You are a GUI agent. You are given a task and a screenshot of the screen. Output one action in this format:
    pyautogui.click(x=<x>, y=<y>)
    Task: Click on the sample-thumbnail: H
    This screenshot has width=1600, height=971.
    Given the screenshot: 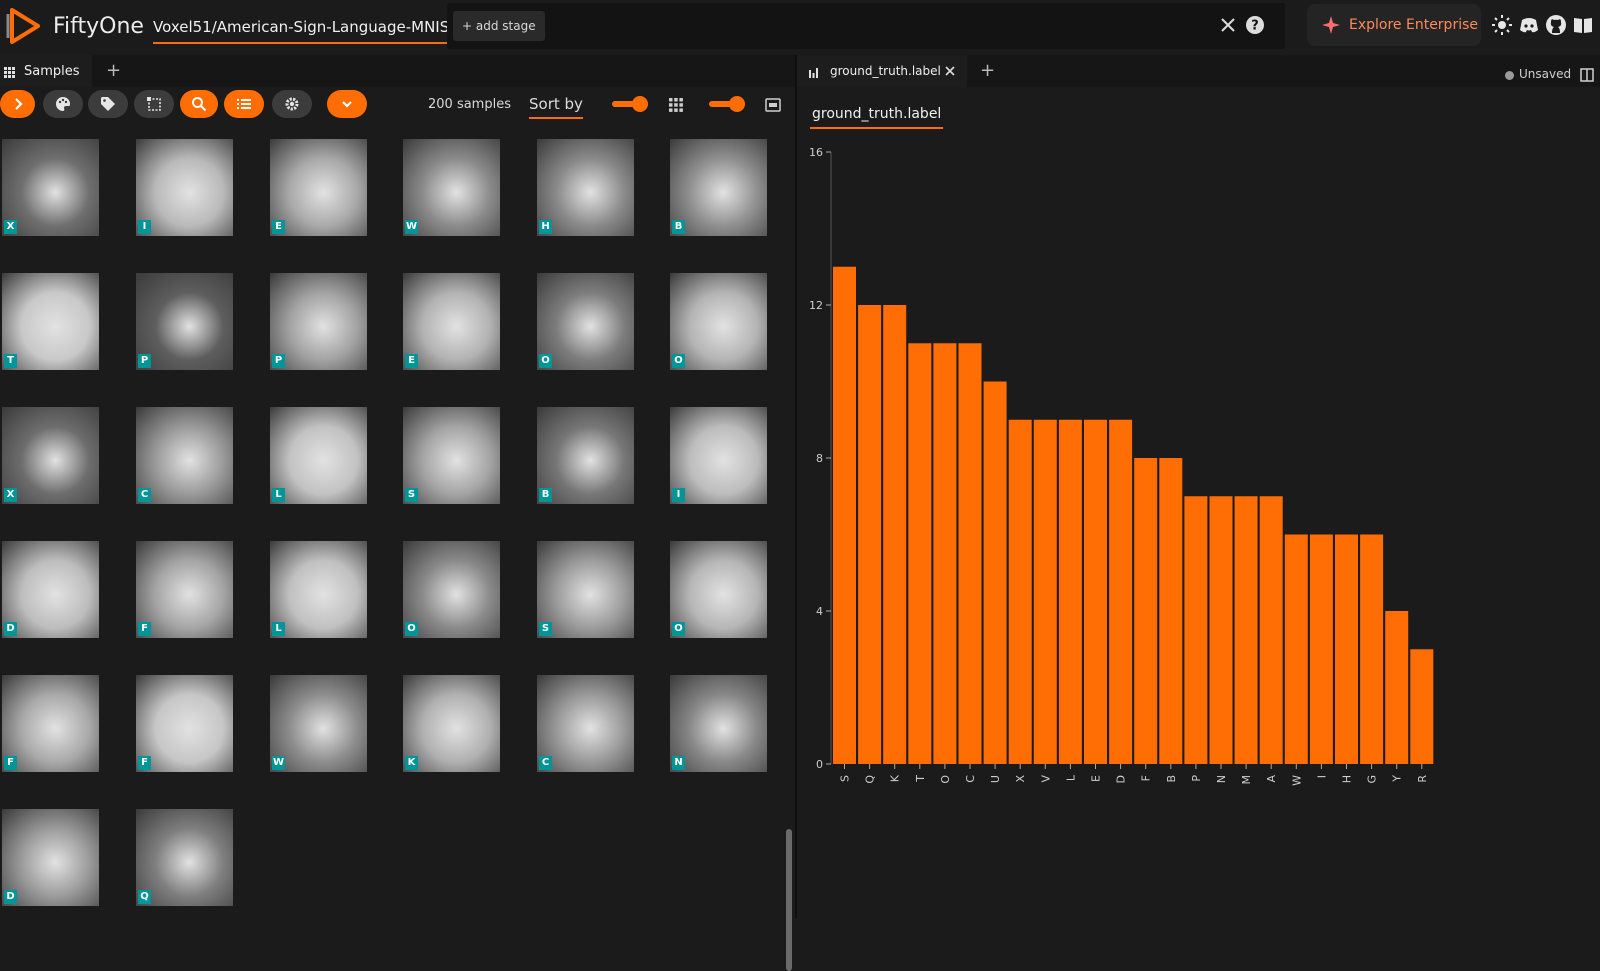 What is the action you would take?
    pyautogui.click(x=585, y=187)
    